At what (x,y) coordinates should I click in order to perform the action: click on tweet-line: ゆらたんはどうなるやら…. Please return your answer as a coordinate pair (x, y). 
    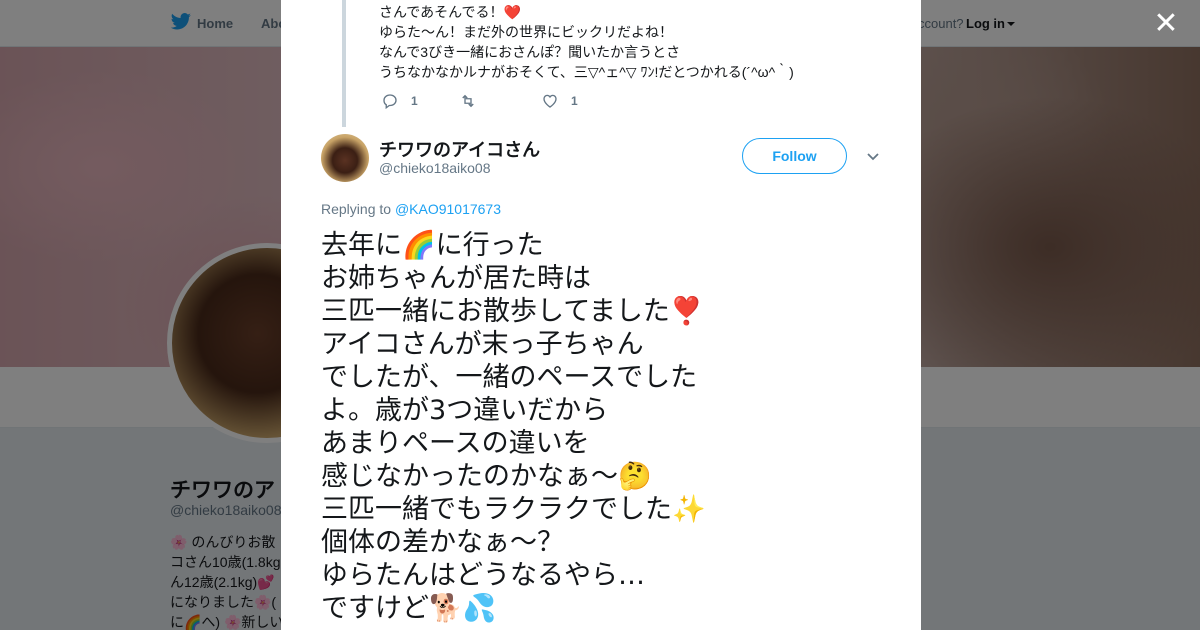
    Looking at the image, I should click on (483, 575).